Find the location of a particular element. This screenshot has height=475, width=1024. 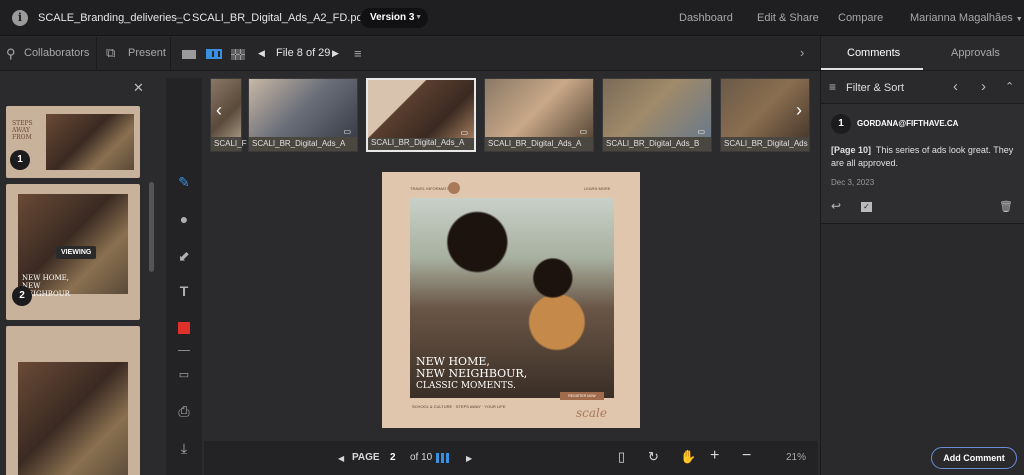

headline-line: NEW NEIGHBOUR, is located at coordinates (472, 373).